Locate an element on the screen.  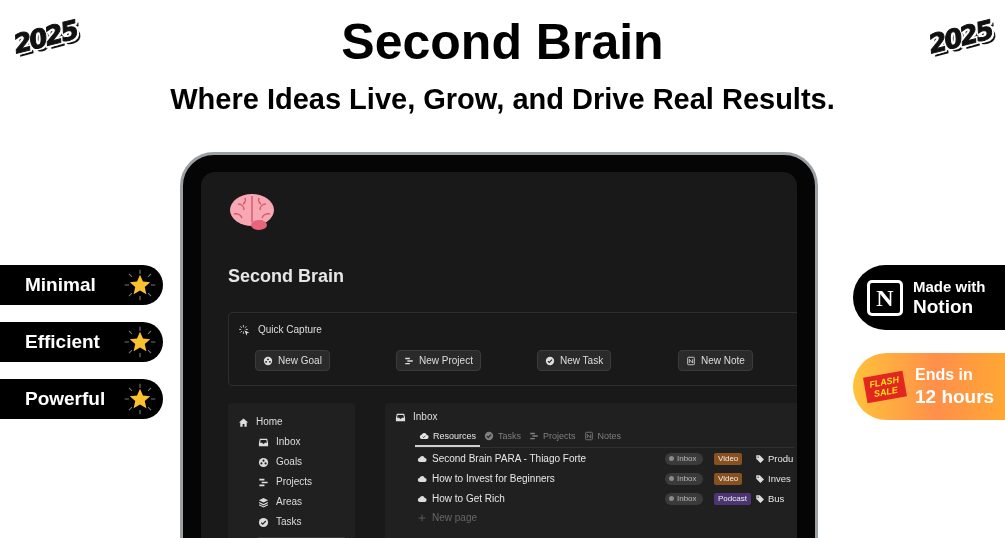
sidebar-item: Inbox is located at coordinates (291, 442).